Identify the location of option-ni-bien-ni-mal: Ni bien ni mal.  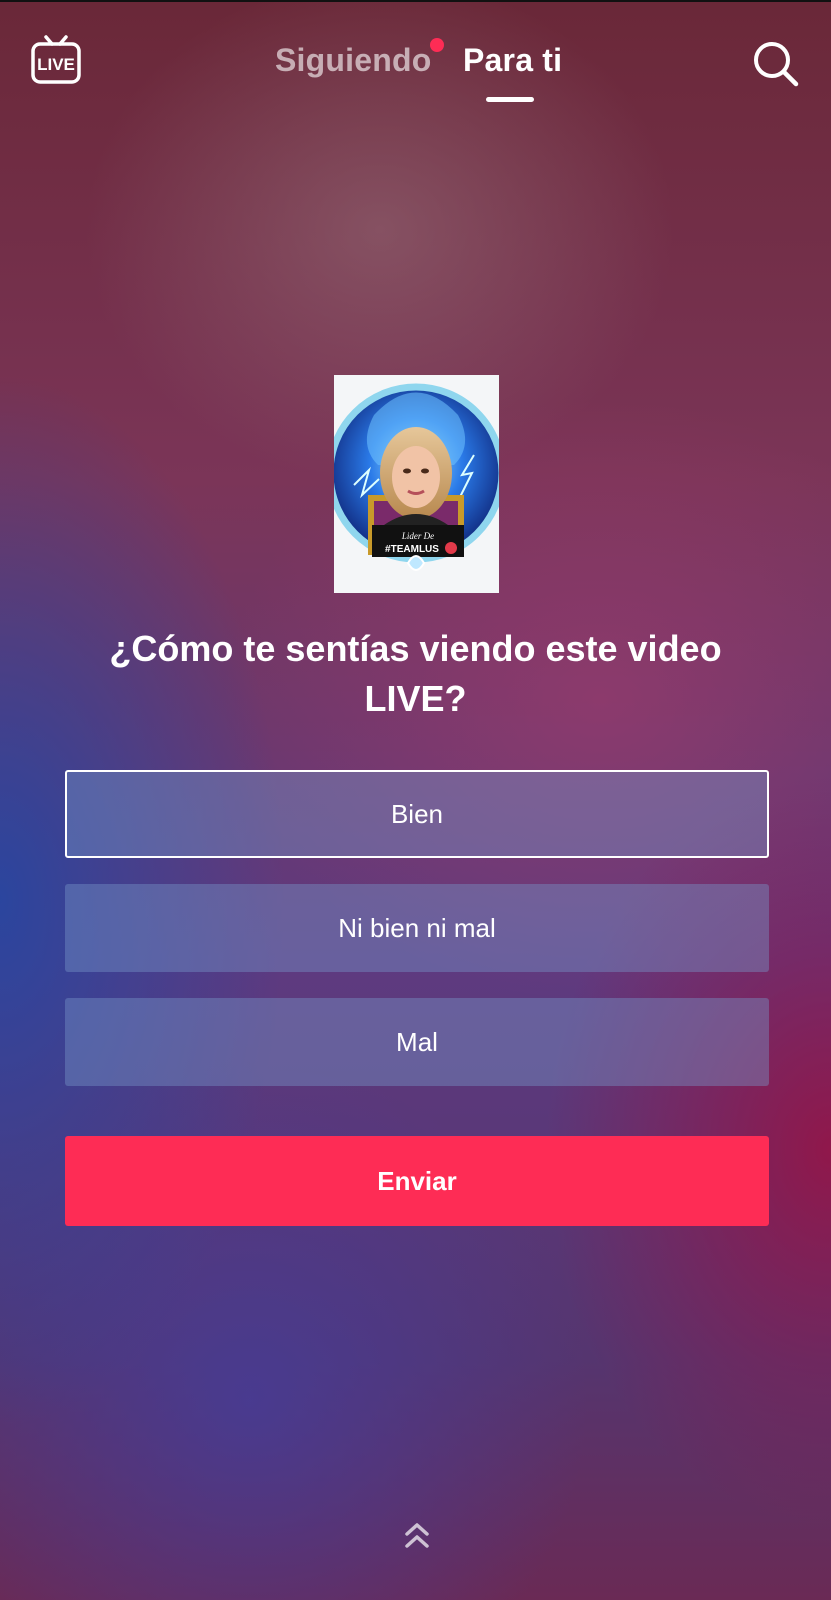
(417, 928).